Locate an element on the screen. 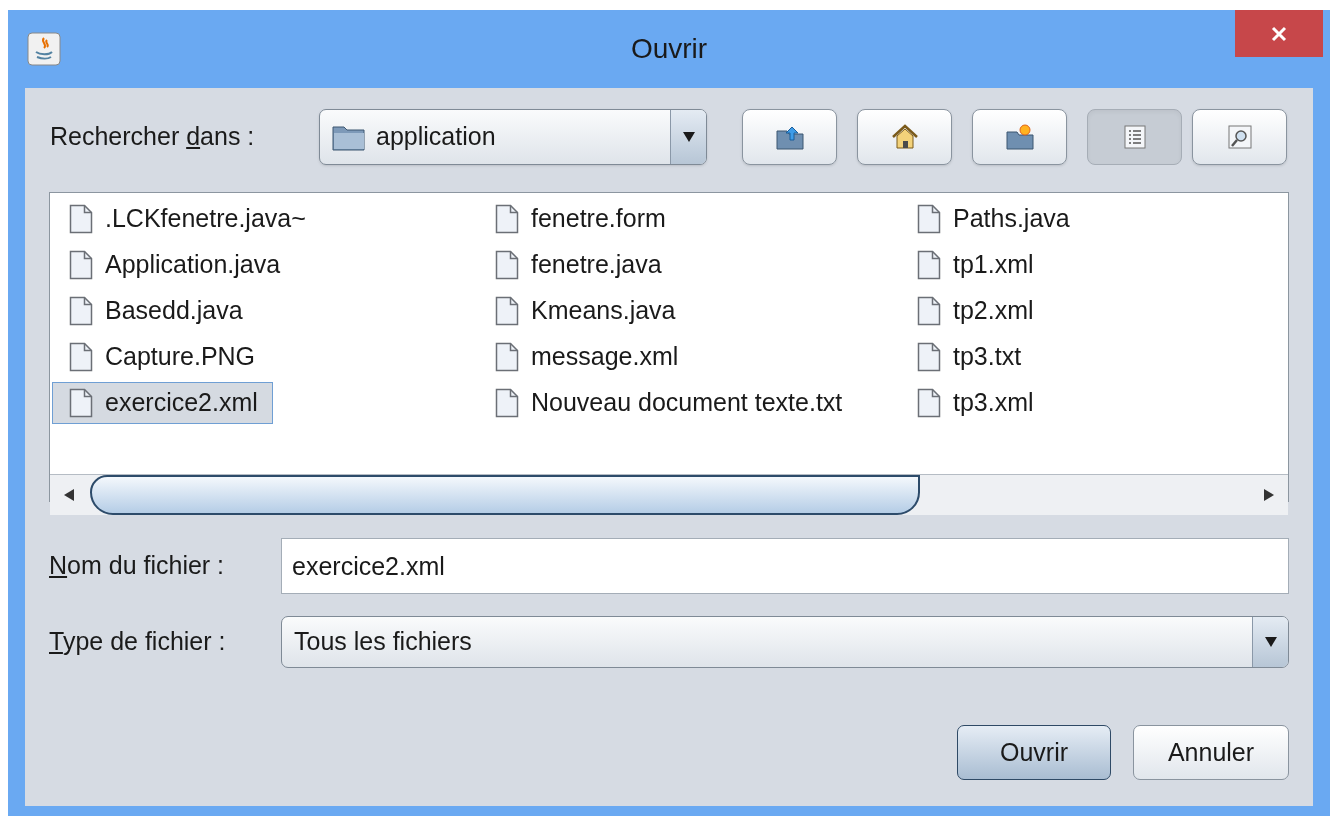 The width and height of the screenshot is (1338, 816). file-item: exercice2.xml is located at coordinates (162, 403).